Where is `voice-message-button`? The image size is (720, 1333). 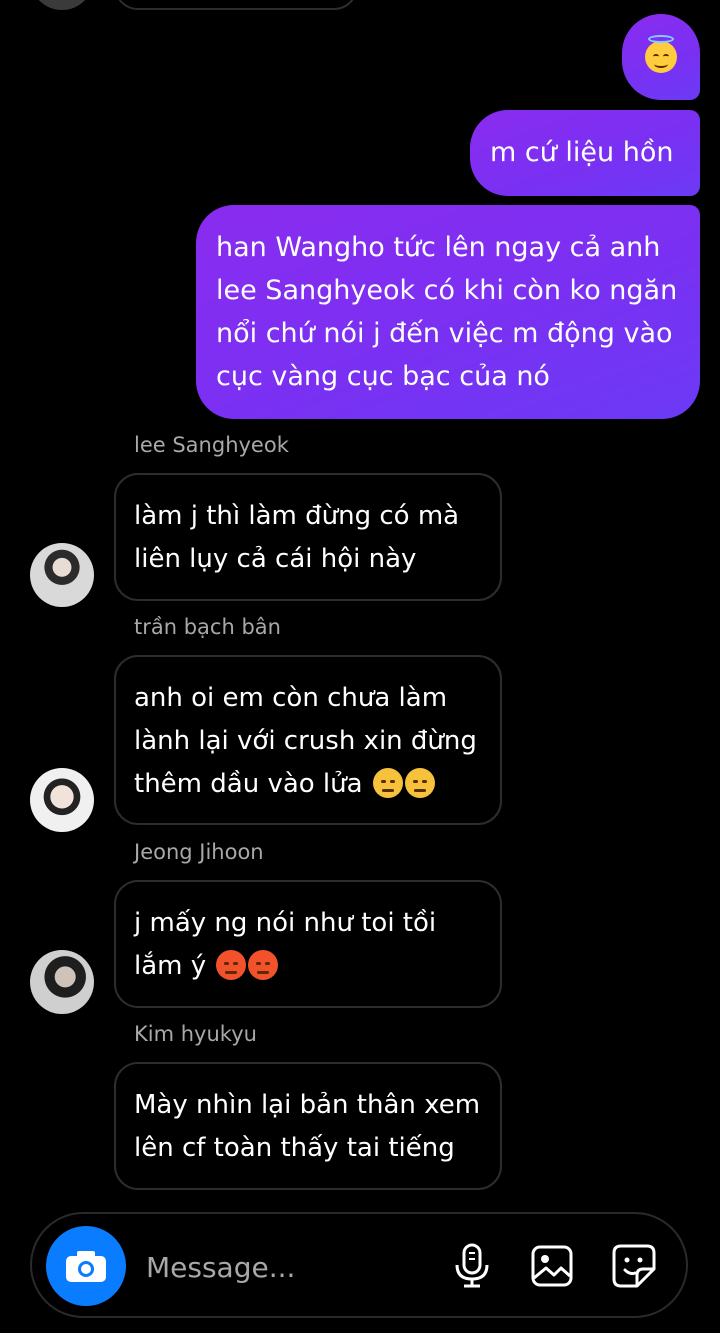 voice-message-button is located at coordinates (472, 1266).